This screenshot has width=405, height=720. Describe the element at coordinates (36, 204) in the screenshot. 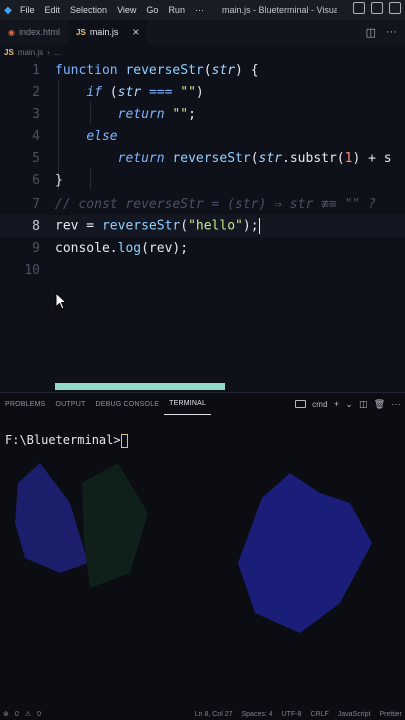

I see `line-number: 7` at that location.